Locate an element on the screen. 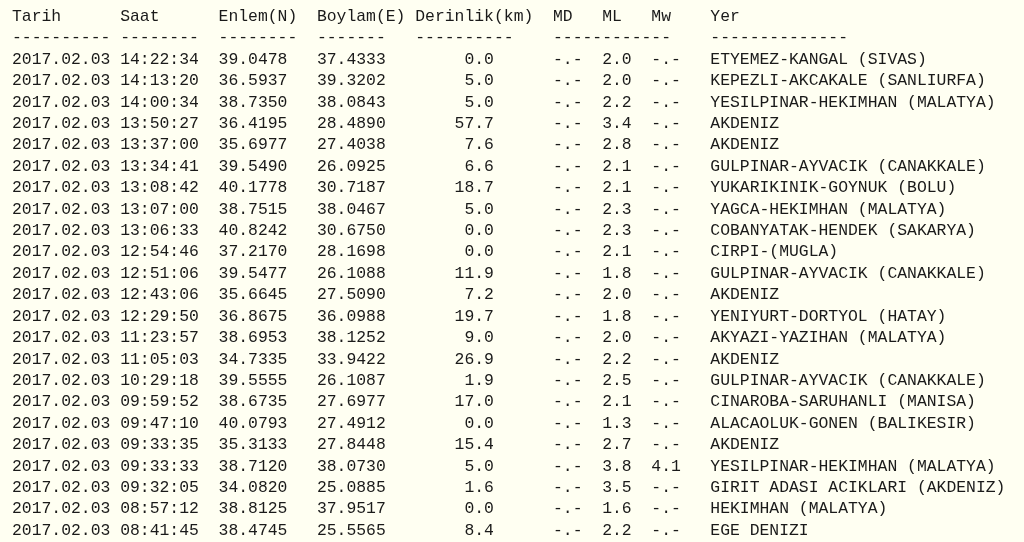 The width and height of the screenshot is (1024, 542). table-cell: 12:51:06 is located at coordinates (159, 273).